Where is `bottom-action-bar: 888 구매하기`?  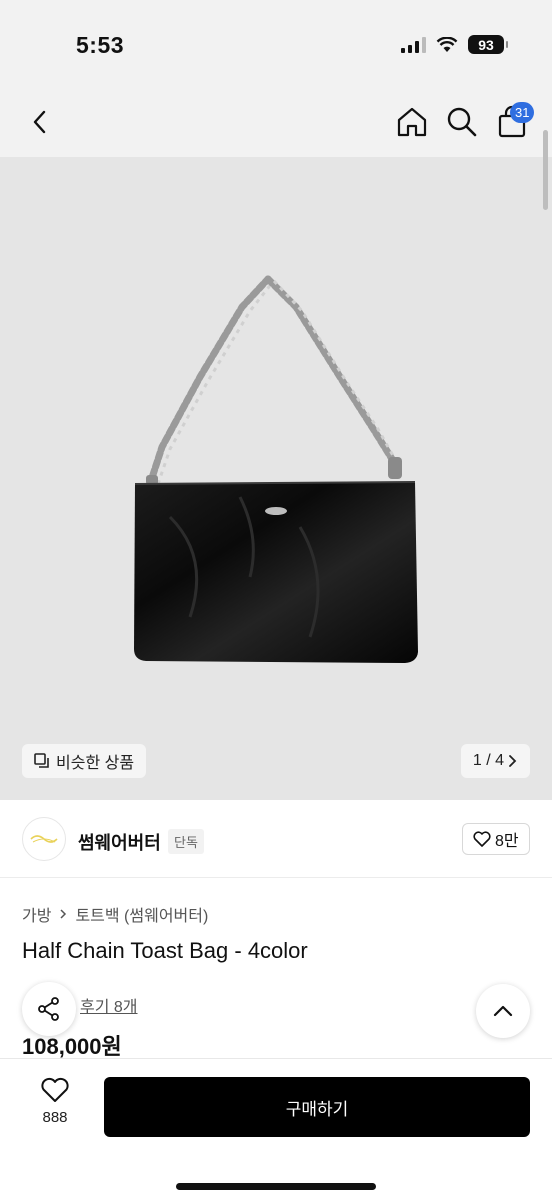
bottom-action-bar: 888 구매하기 is located at coordinates (276, 1129).